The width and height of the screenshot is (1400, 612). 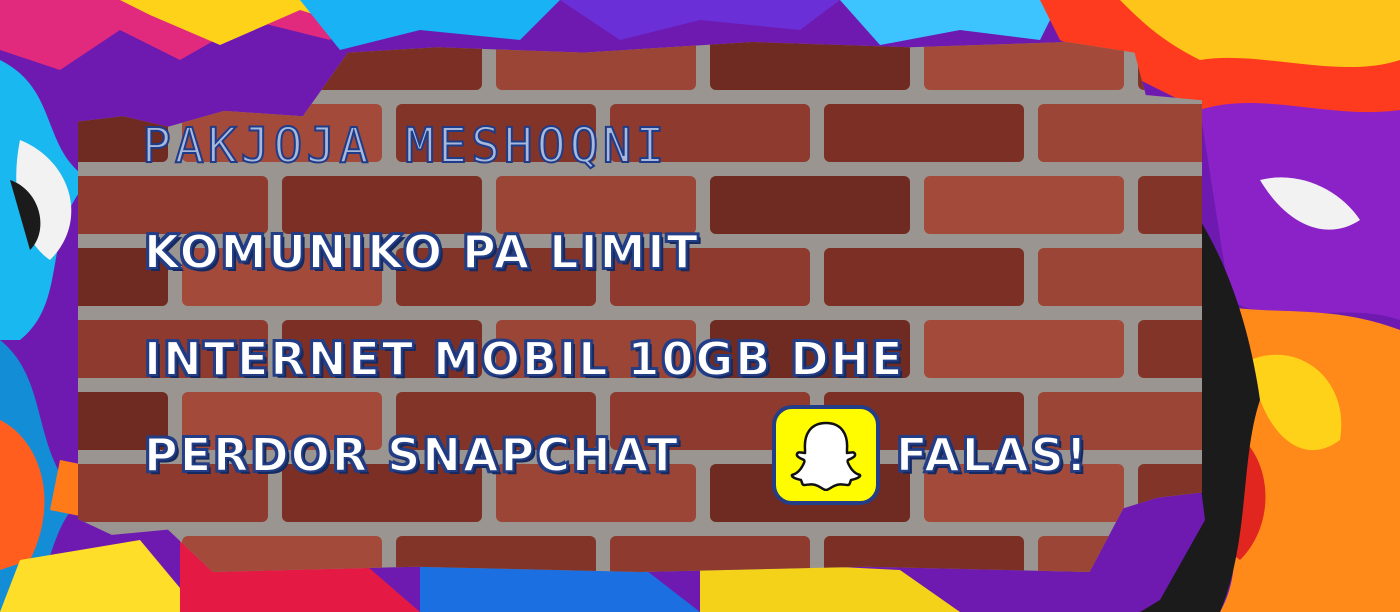 What do you see at coordinates (524, 359) in the screenshot?
I see `banner-line-internet: INTERNET MOBIL 10GB DHE` at bounding box center [524, 359].